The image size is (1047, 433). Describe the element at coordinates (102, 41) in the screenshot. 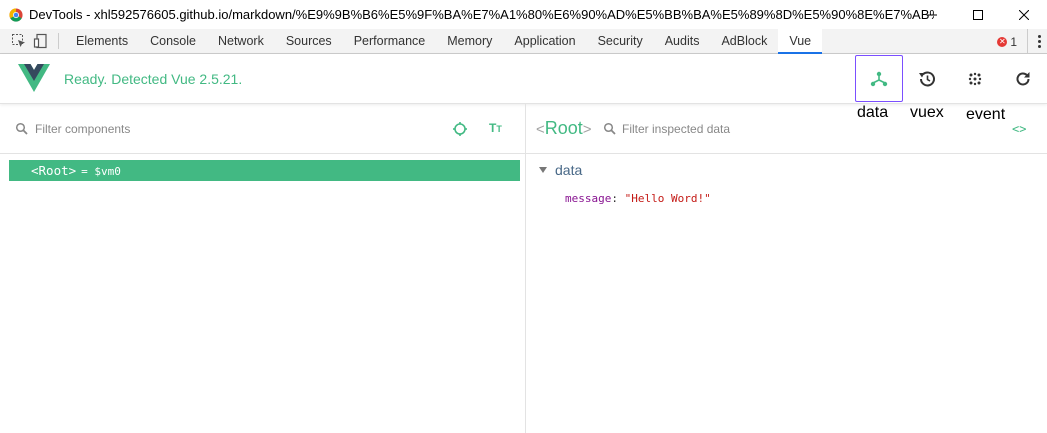

I see `tab-elements: Elements` at that location.